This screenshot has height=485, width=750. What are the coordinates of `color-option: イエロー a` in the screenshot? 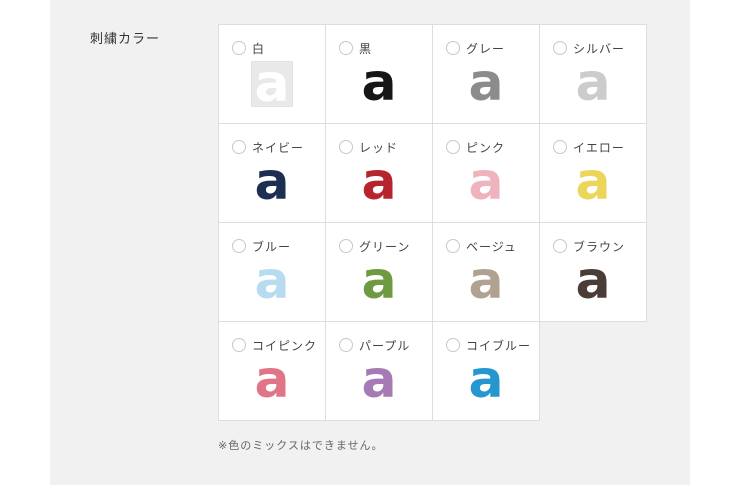 It's located at (593, 173).